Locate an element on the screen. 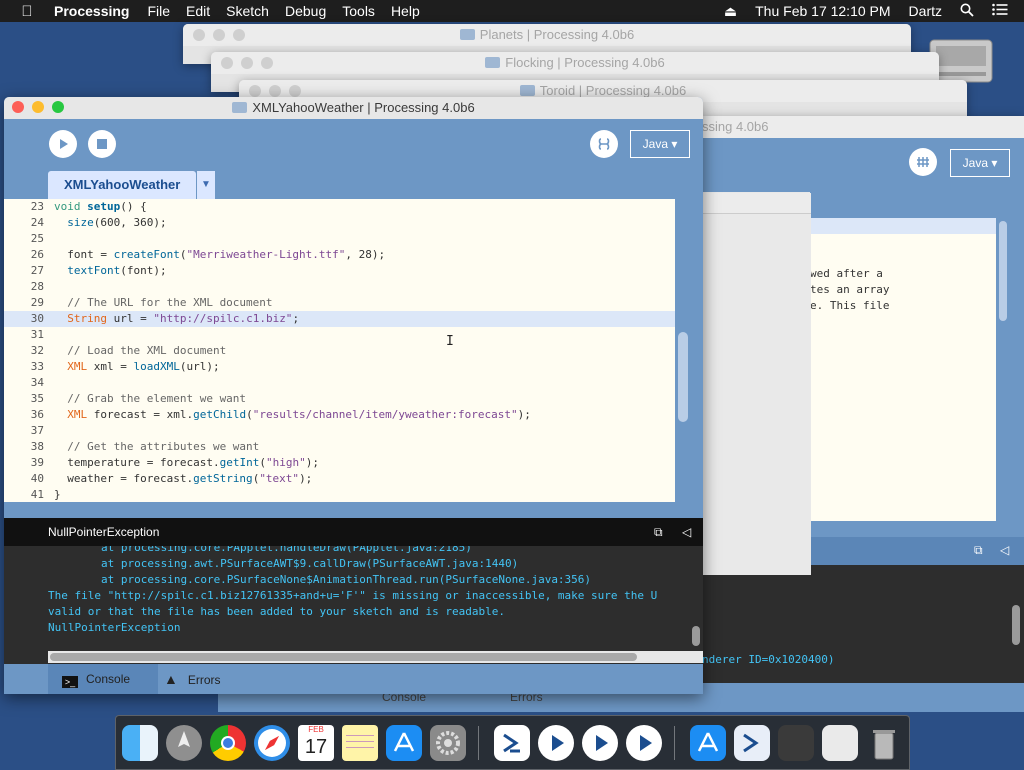 This screenshot has height=770, width=1024. code-token: "high" is located at coordinates (285, 462).